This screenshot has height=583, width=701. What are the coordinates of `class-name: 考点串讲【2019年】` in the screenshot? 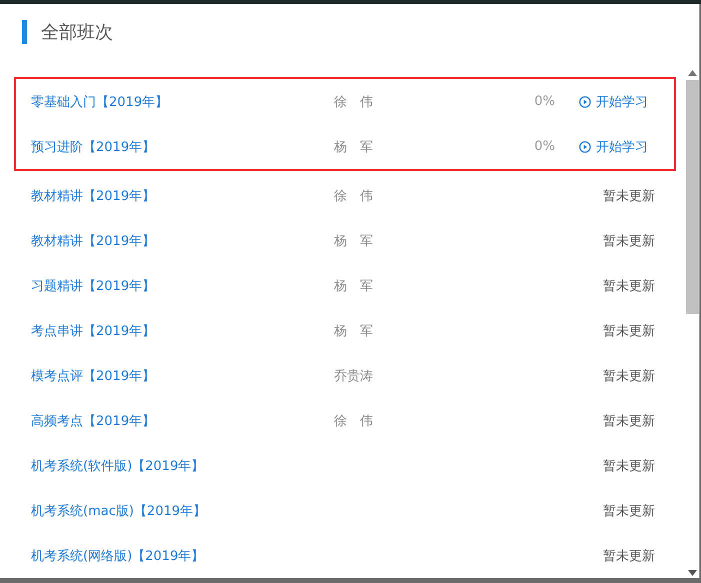 It's located at (182, 331).